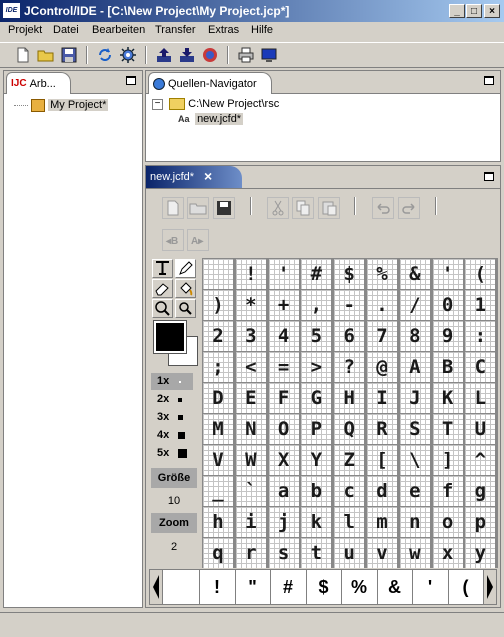 This screenshot has height=637, width=504. Describe the element at coordinates (414, 522) in the screenshot. I see `glyph-cell: n` at that location.